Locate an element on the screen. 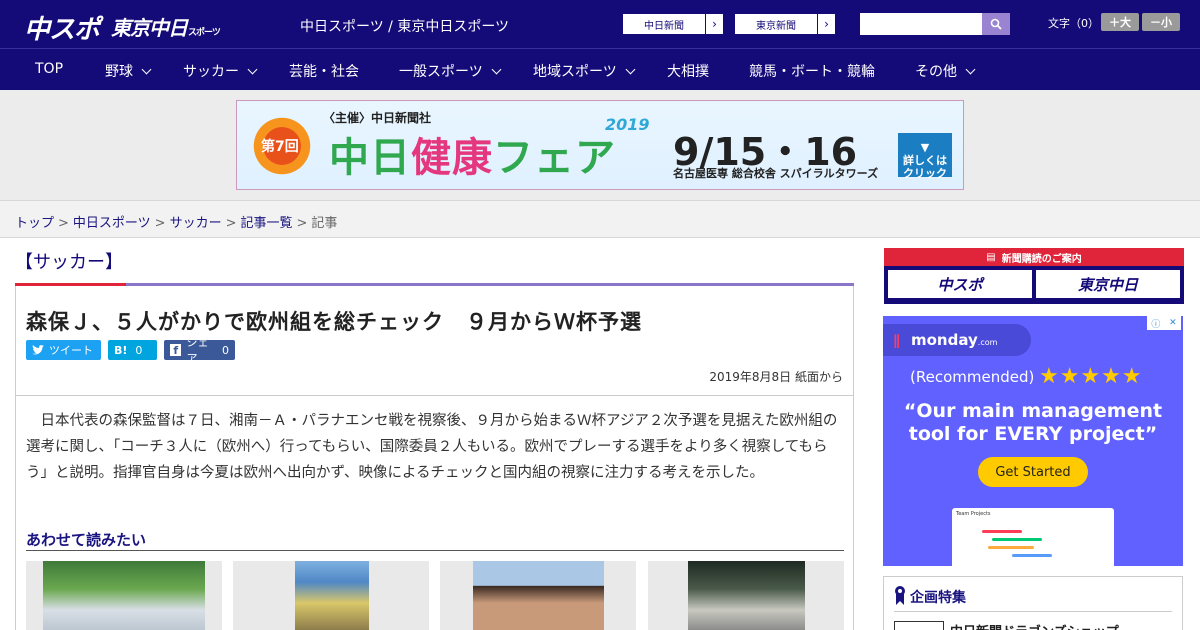 This screenshot has height=630, width=1200. font-increase-button: ＋大 is located at coordinates (1120, 22).